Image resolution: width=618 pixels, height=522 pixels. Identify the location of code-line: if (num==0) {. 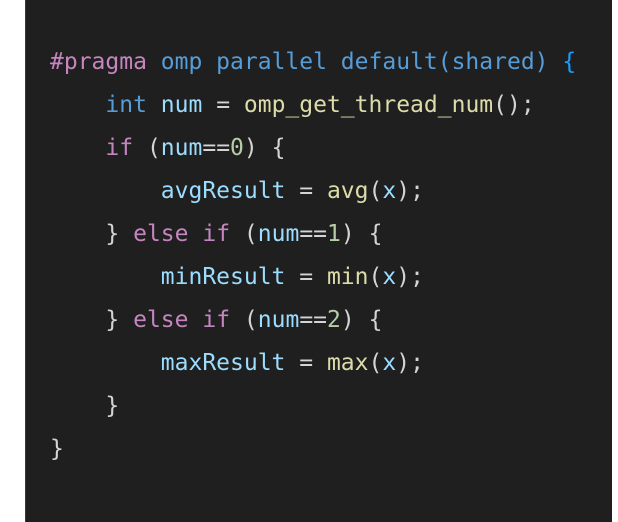
(313, 148).